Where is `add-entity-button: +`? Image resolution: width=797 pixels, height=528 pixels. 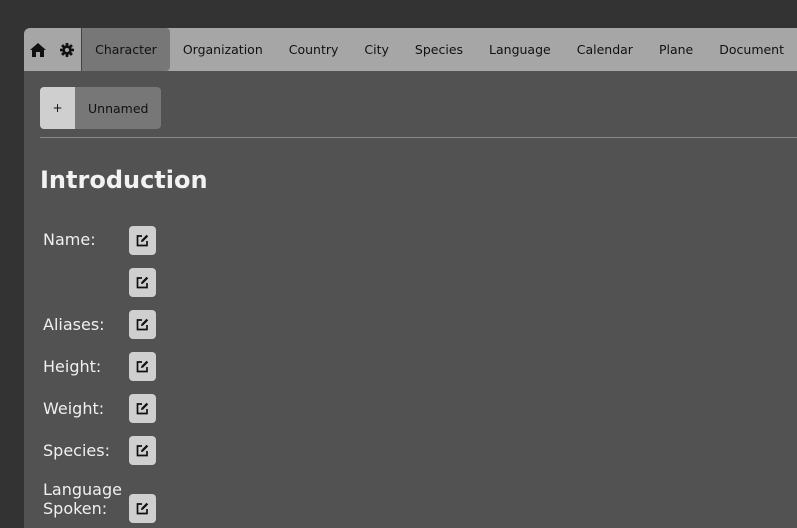
add-entity-button: + is located at coordinates (57, 108).